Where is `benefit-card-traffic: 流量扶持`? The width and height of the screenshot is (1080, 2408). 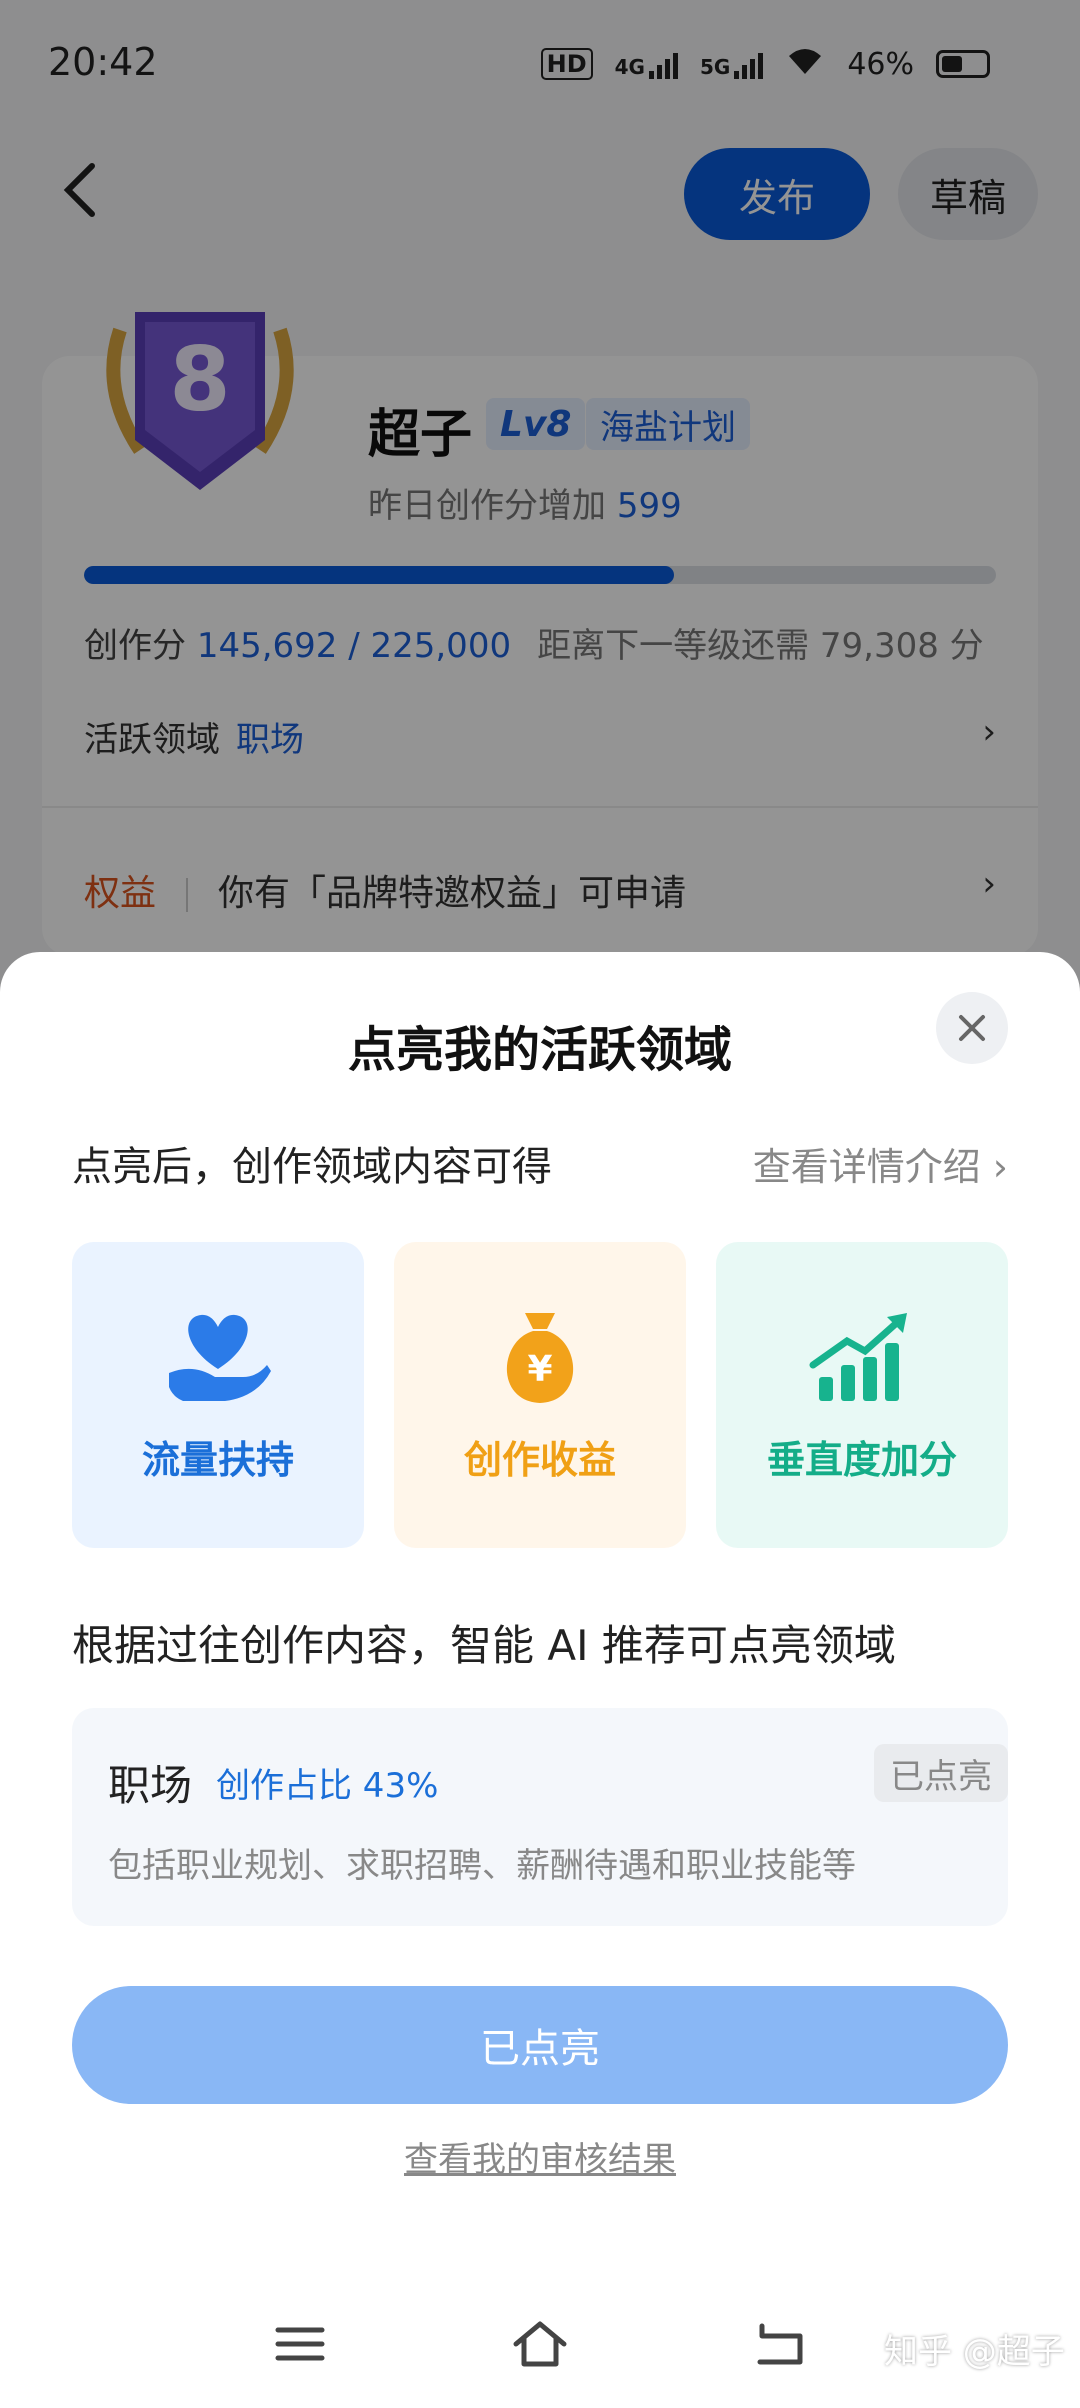
benefit-card-traffic: 流量扶持 is located at coordinates (218, 1395).